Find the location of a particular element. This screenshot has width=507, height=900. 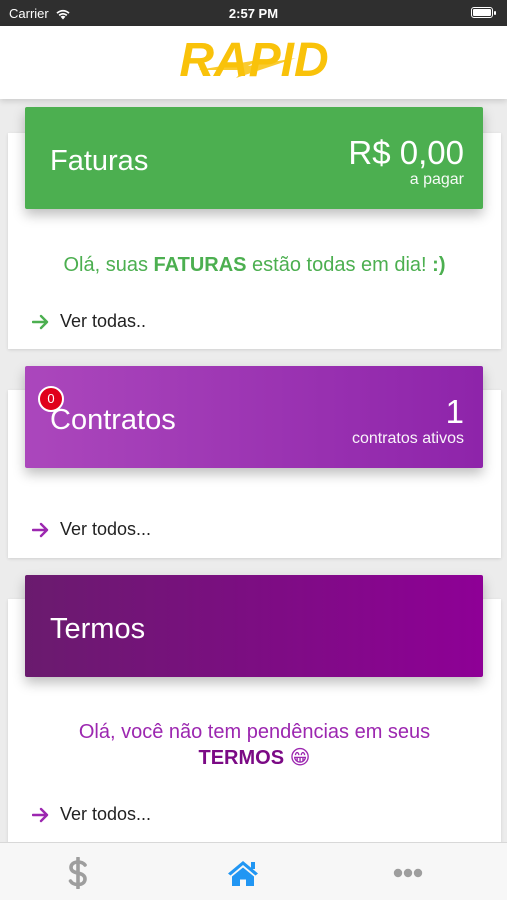

contratos-header: Contratos 1 contratos ativos is located at coordinates (254, 417).